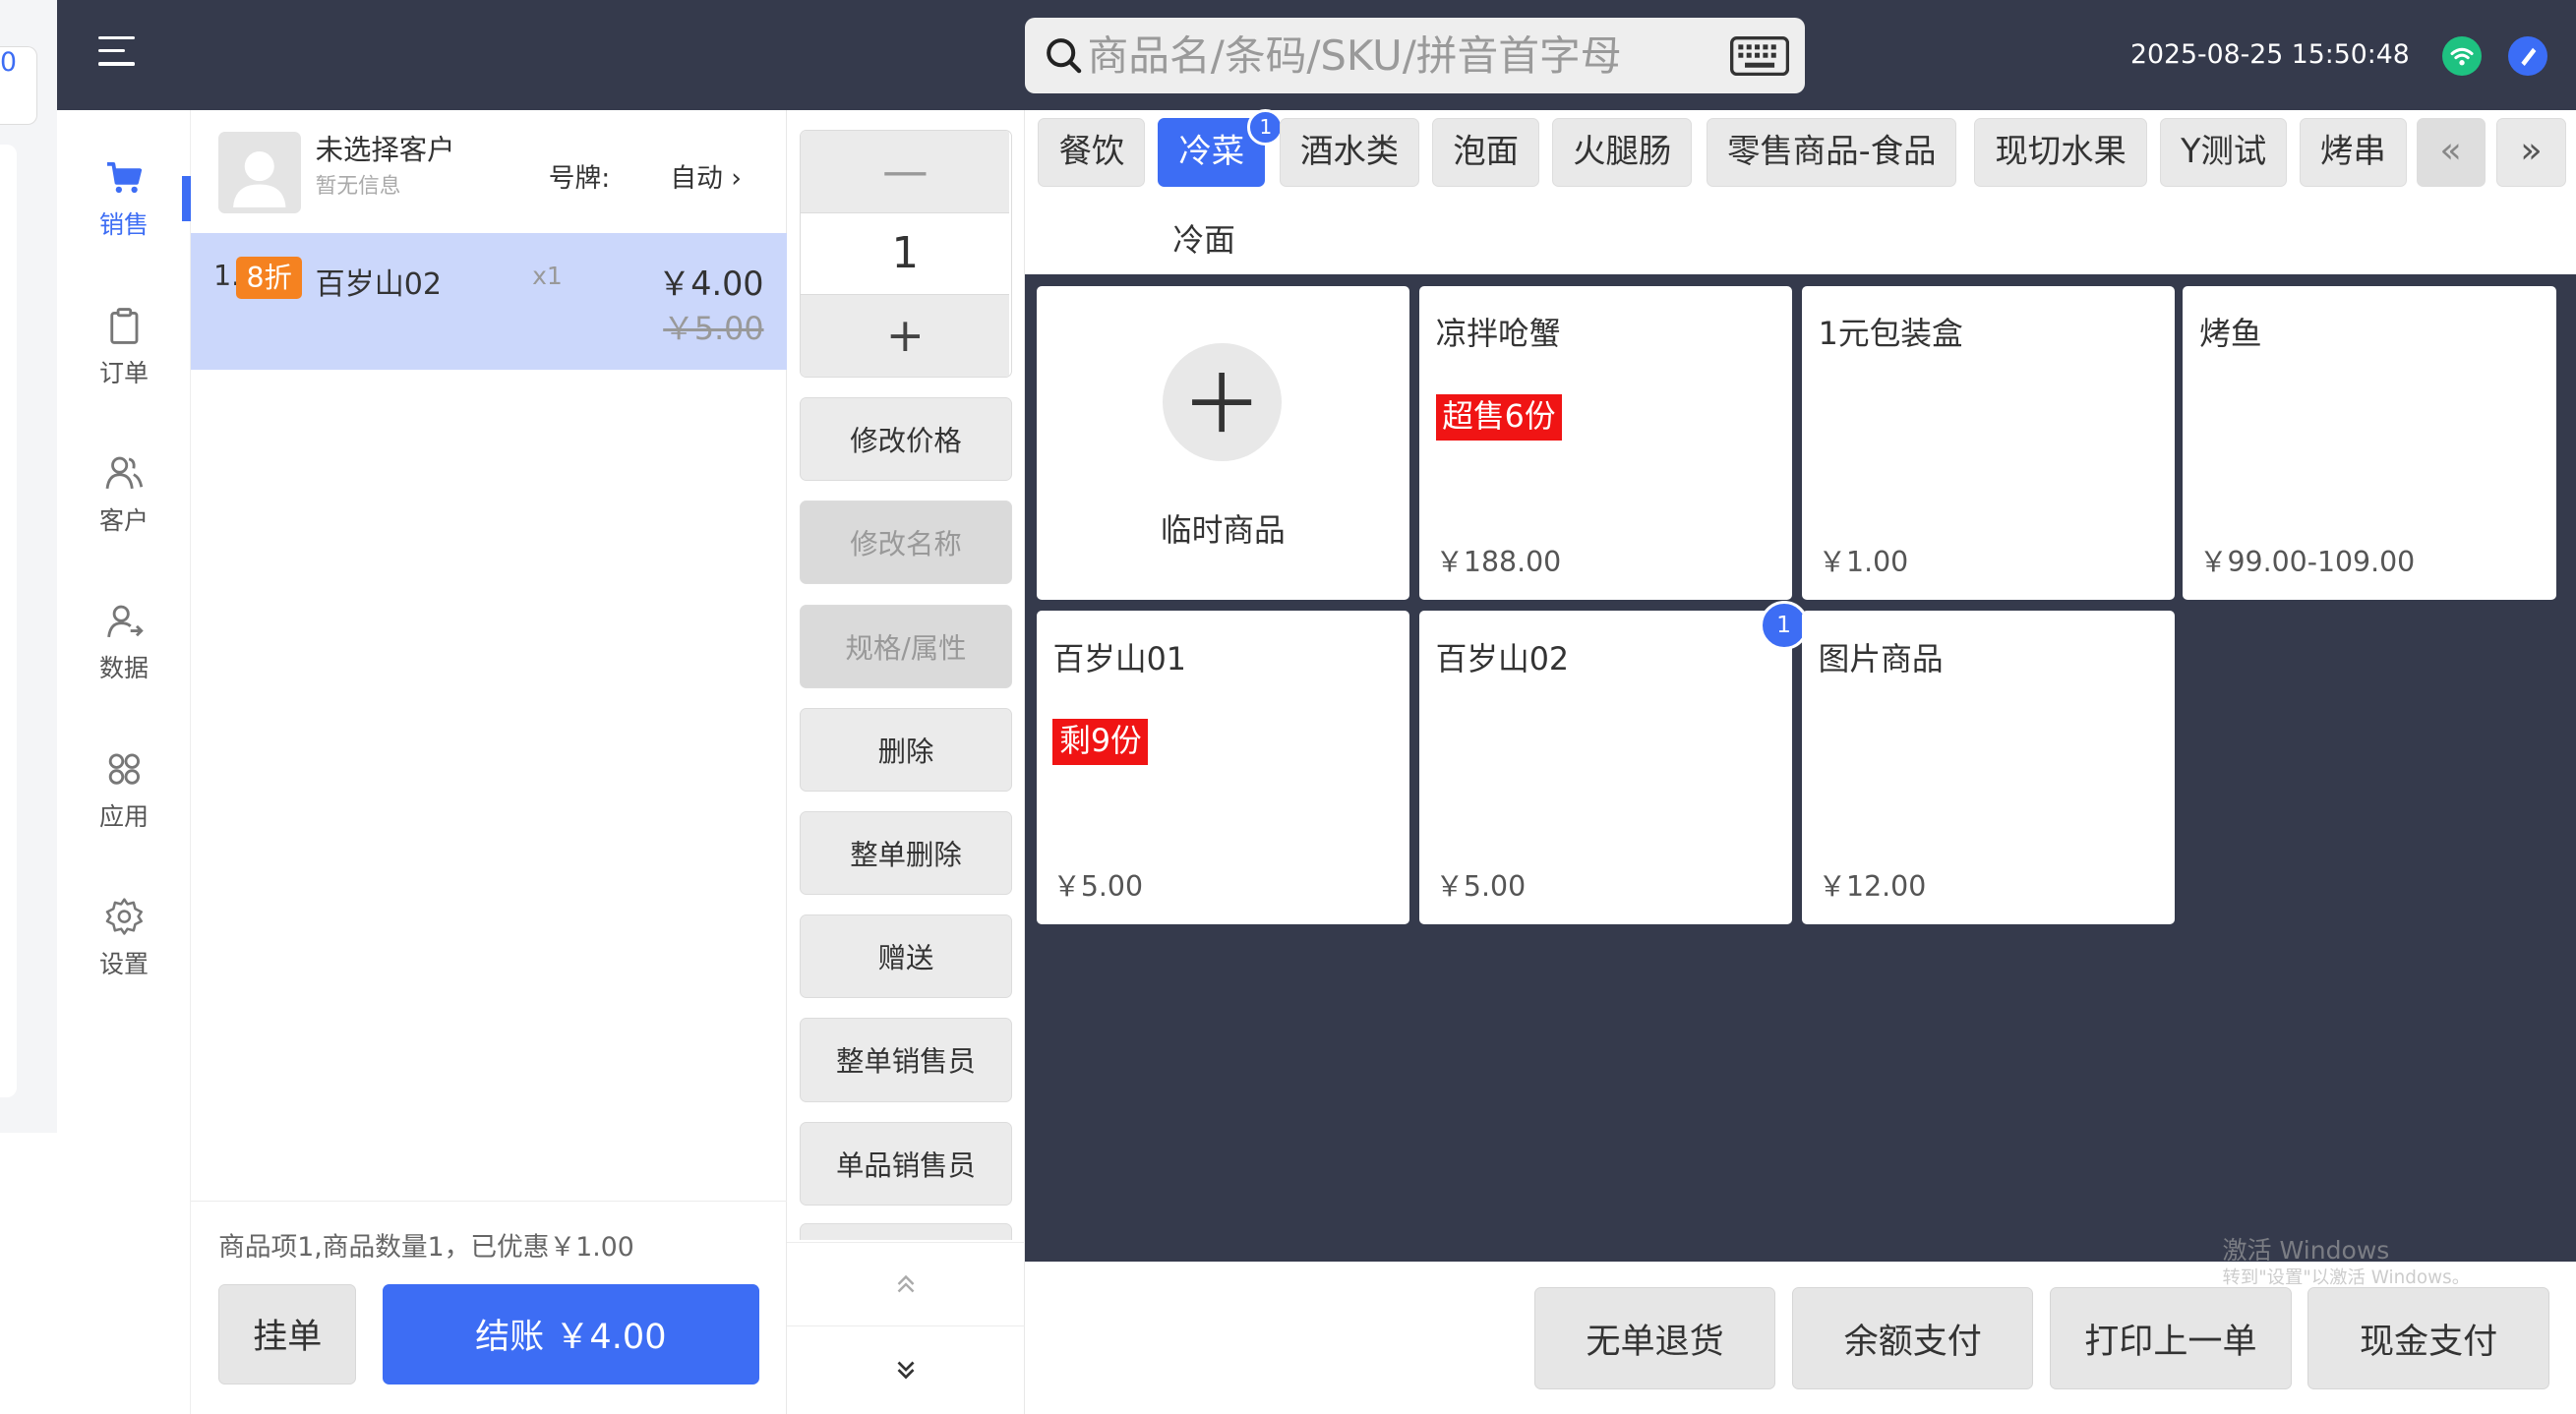 The width and height of the screenshot is (2576, 1414). Describe the element at coordinates (1605, 442) in the screenshot. I see `product-card: 凉拌呛蟹 超售6份 ￥188.00` at that location.